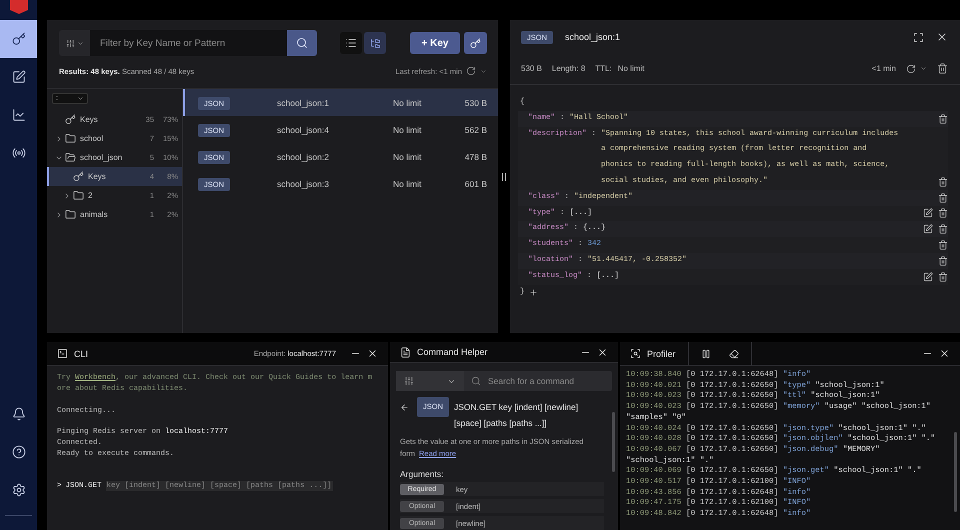 The height and width of the screenshot is (530, 960). I want to click on panel-title: Profiler, so click(661, 353).